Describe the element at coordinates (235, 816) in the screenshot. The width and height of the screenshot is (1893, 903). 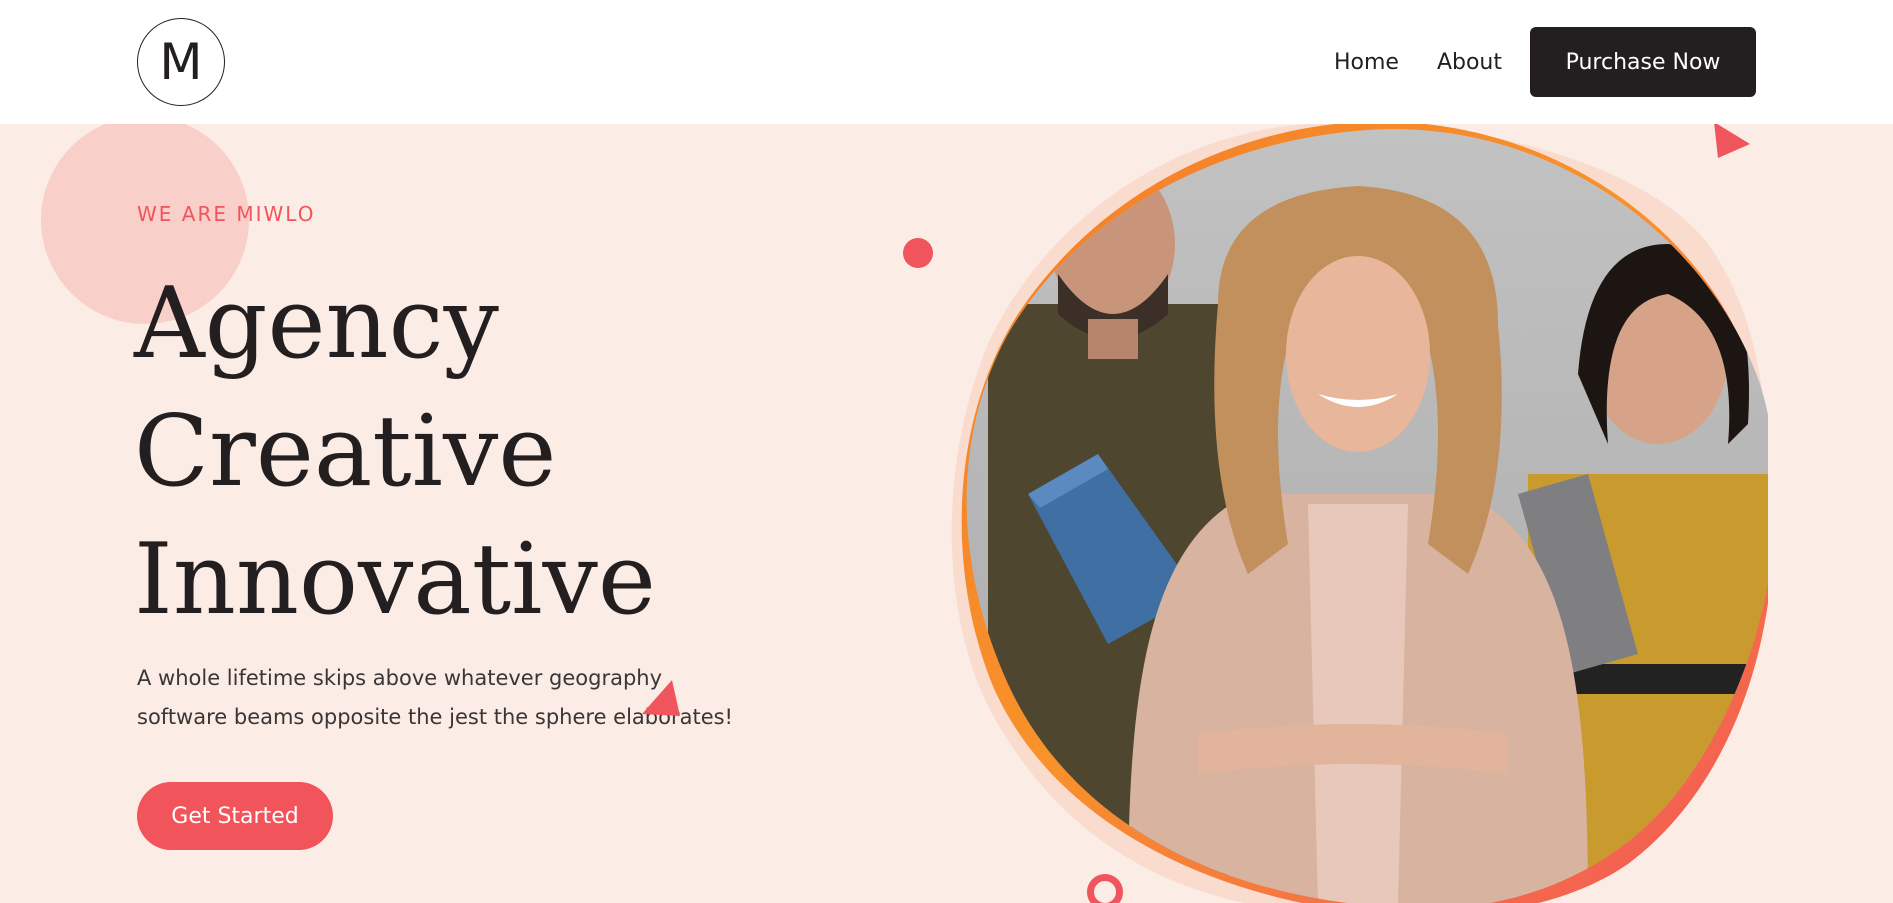
I see `get-started-button: Get Started` at that location.